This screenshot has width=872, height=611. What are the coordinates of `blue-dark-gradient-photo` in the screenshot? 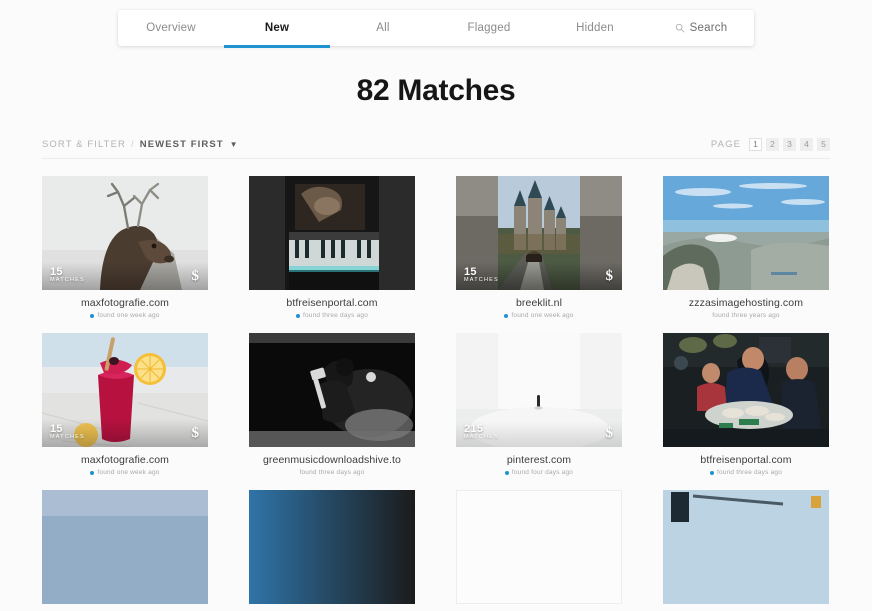 It's located at (332, 547).